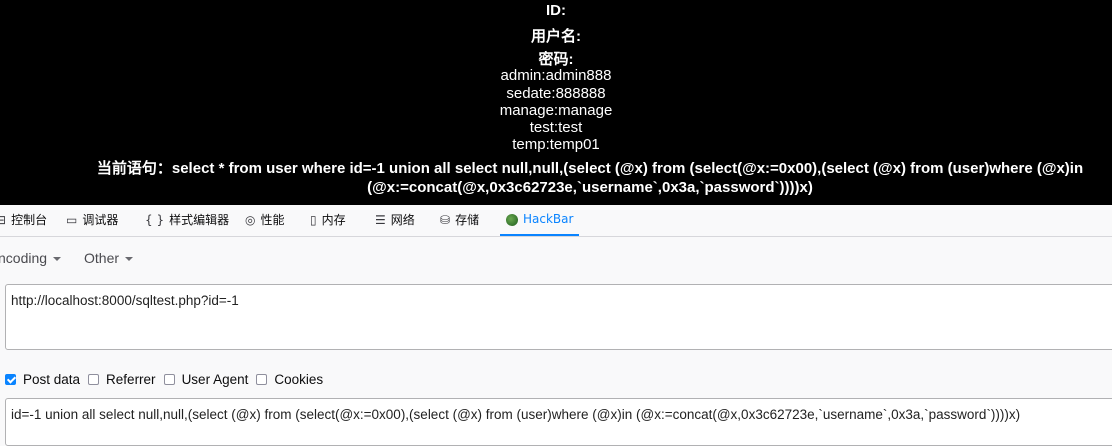 Image resolution: width=1112 pixels, height=446 pixels. Describe the element at coordinates (94, 379) in the screenshot. I see `referrer-checkbox` at that location.